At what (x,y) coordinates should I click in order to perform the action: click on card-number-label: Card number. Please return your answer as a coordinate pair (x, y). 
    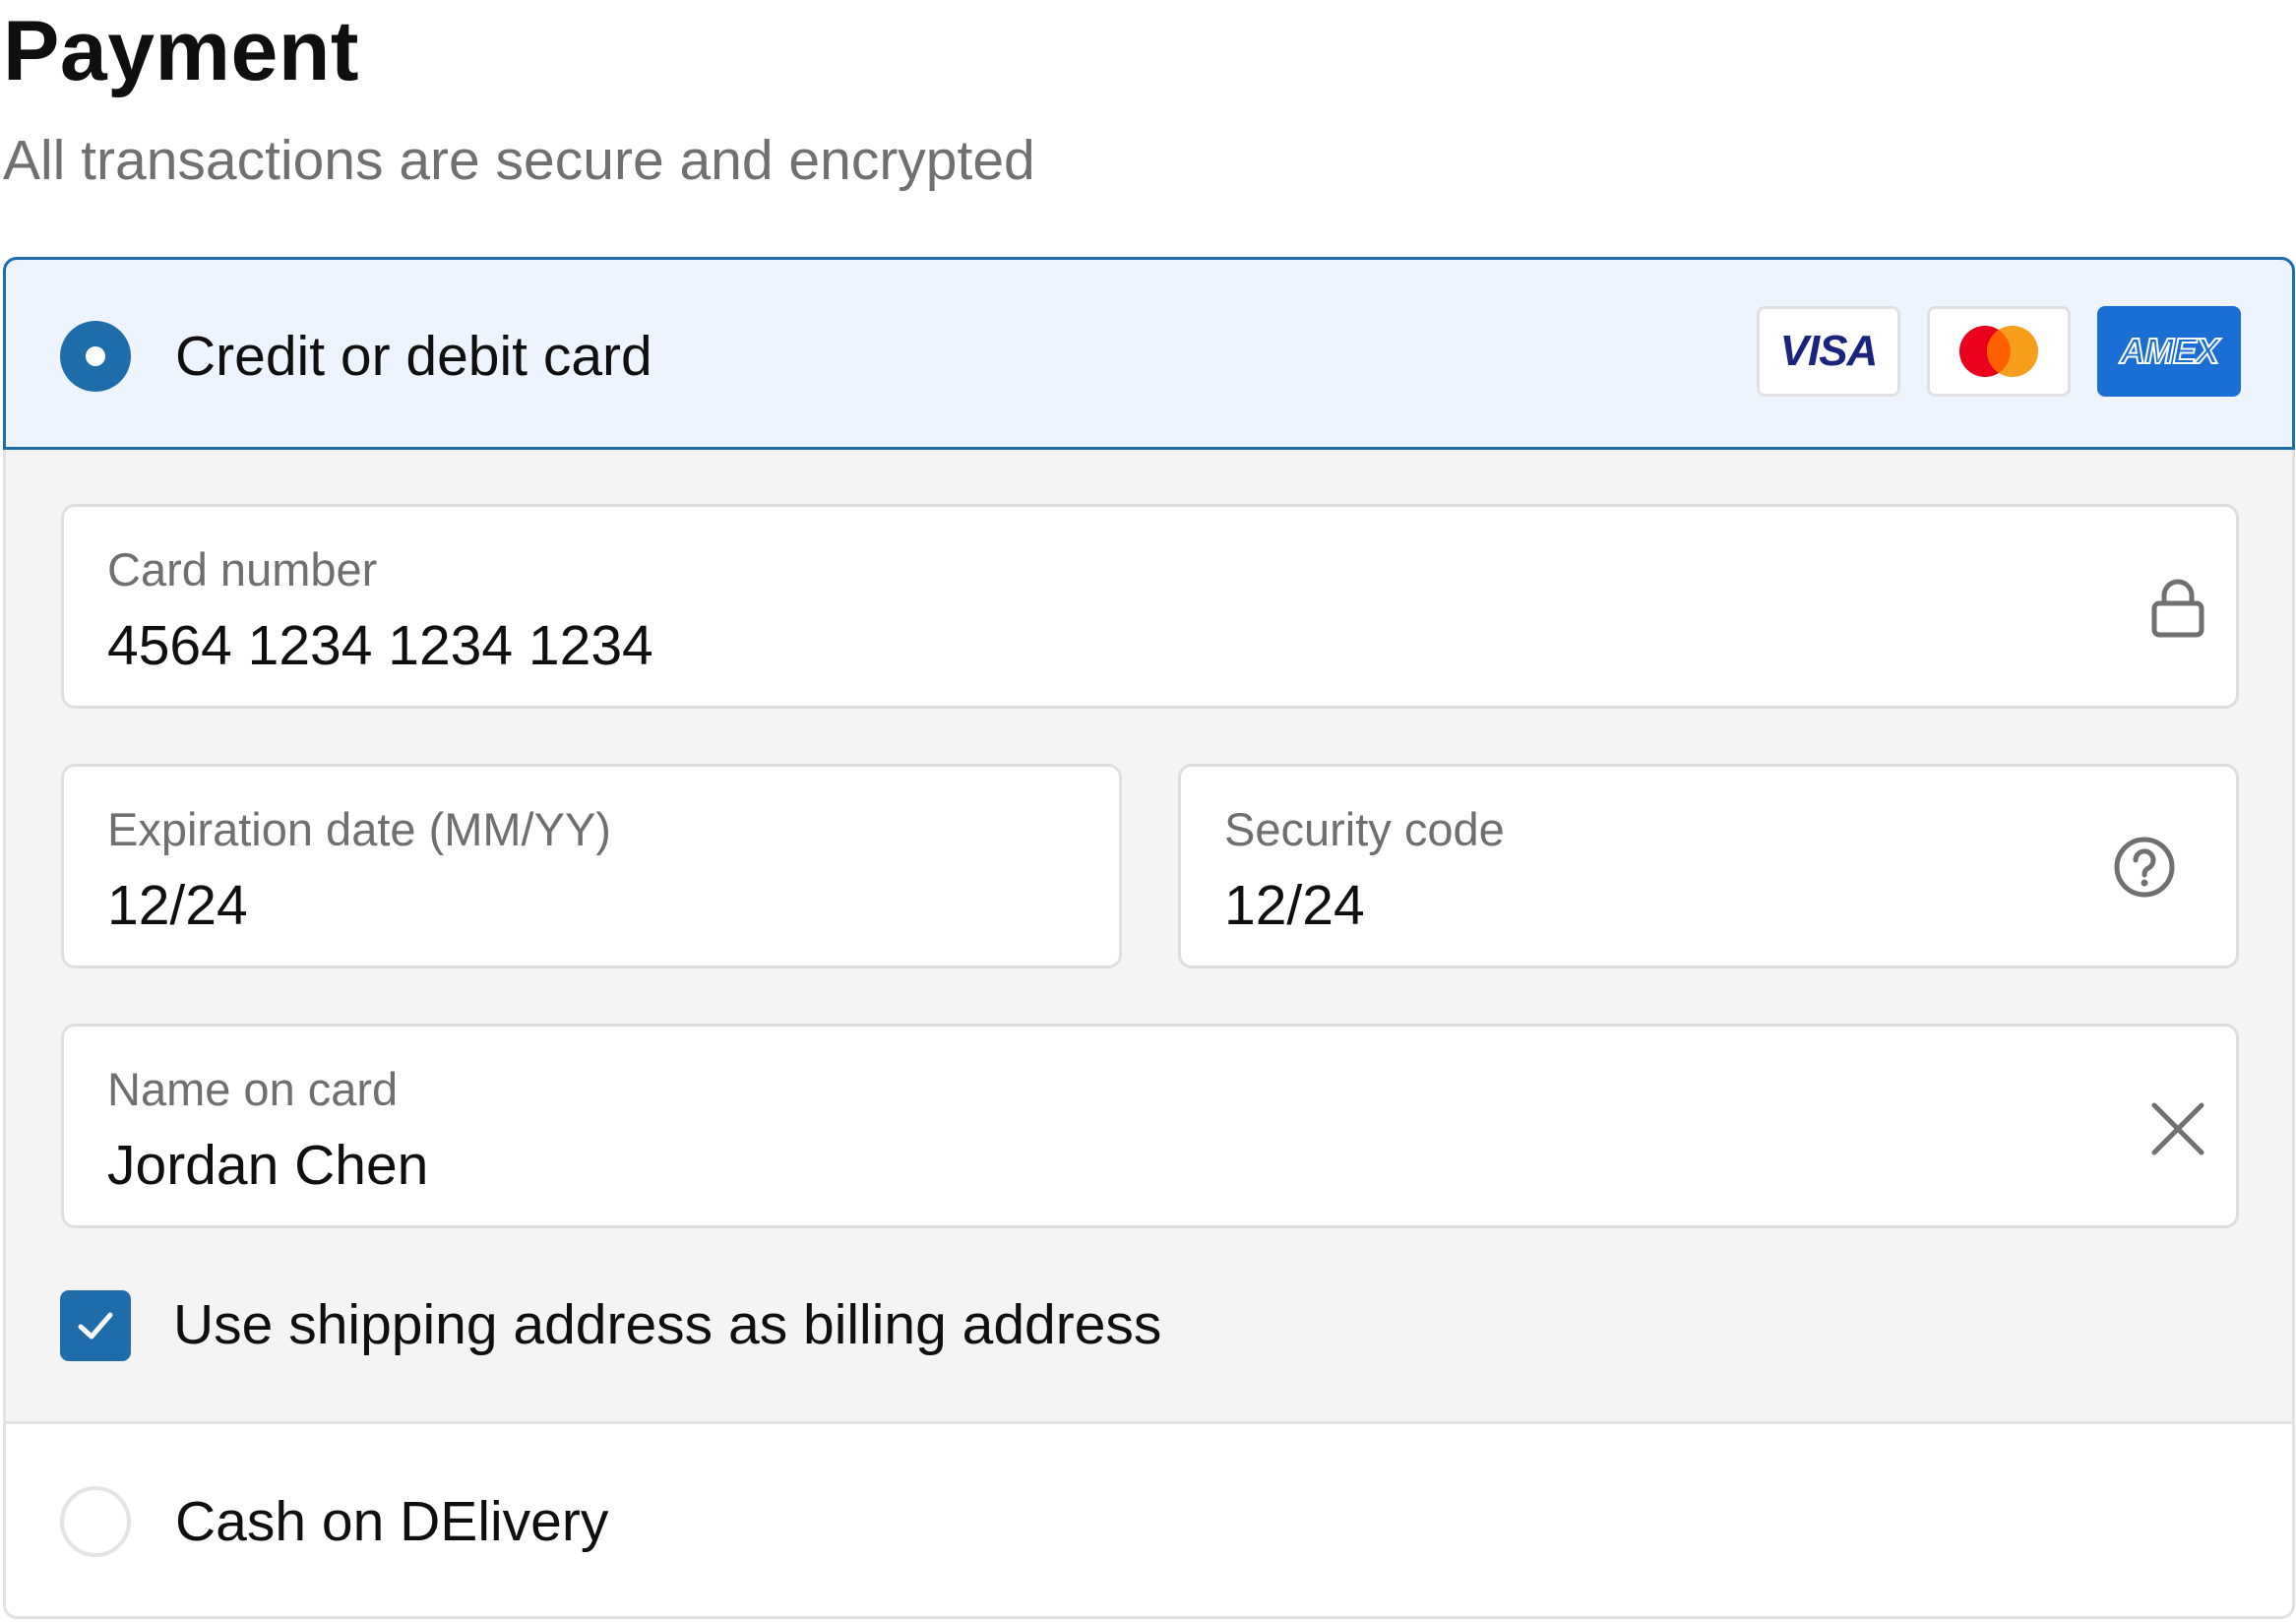
    Looking at the image, I should click on (242, 569).